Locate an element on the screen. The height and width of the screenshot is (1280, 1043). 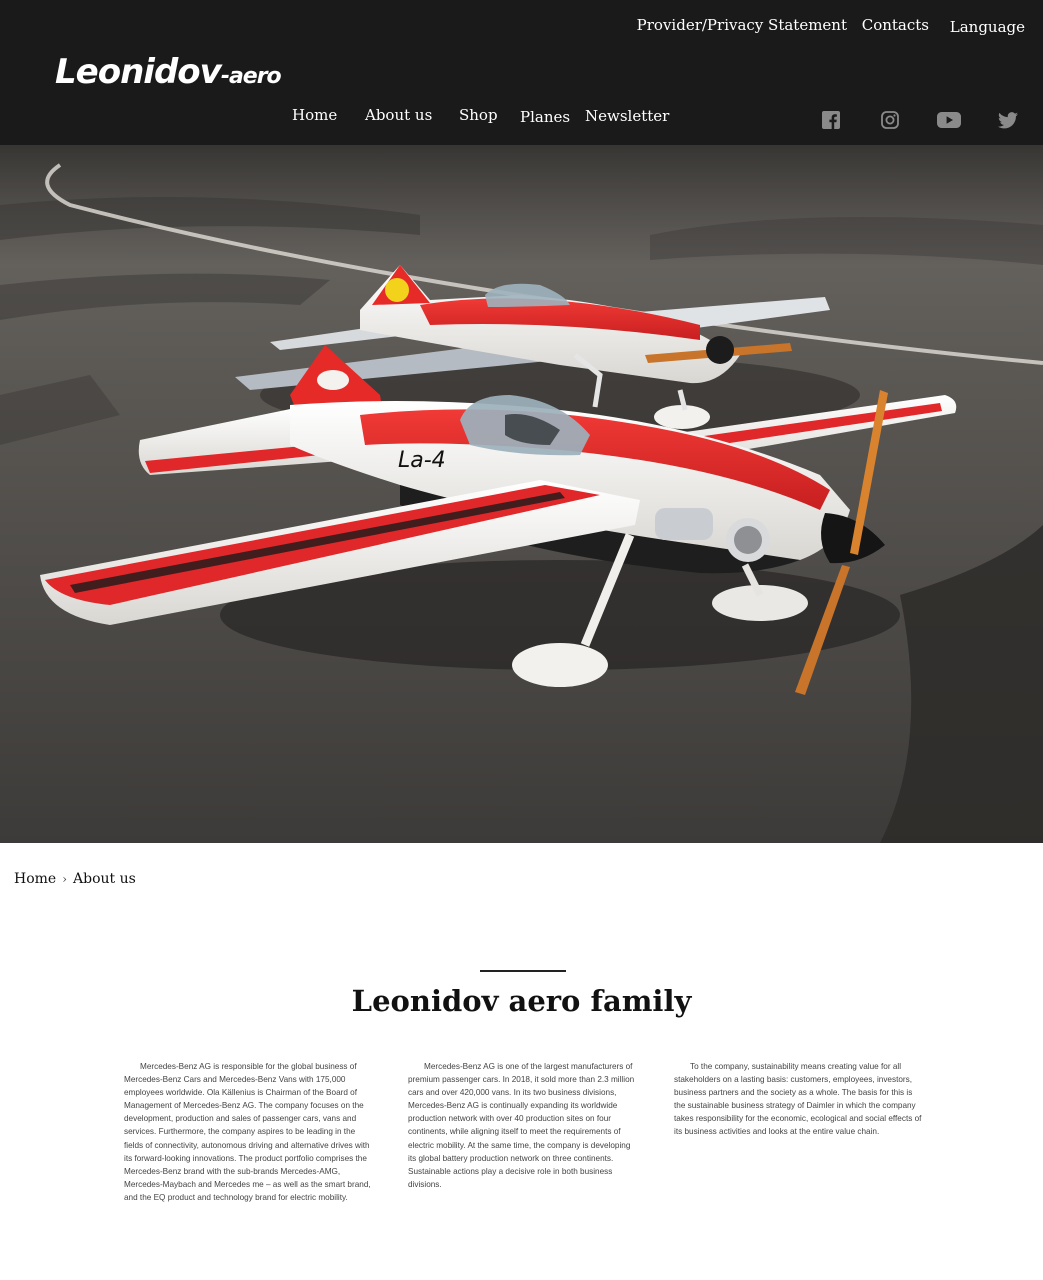
contacts-link: Contacts is located at coordinates (895, 25).